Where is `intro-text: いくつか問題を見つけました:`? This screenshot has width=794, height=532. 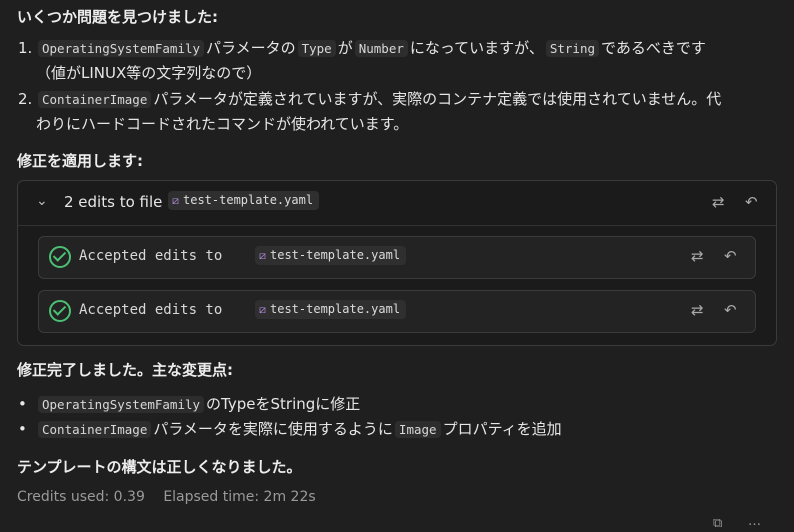 intro-text: いくつか問題を見つけました: is located at coordinates (117, 17).